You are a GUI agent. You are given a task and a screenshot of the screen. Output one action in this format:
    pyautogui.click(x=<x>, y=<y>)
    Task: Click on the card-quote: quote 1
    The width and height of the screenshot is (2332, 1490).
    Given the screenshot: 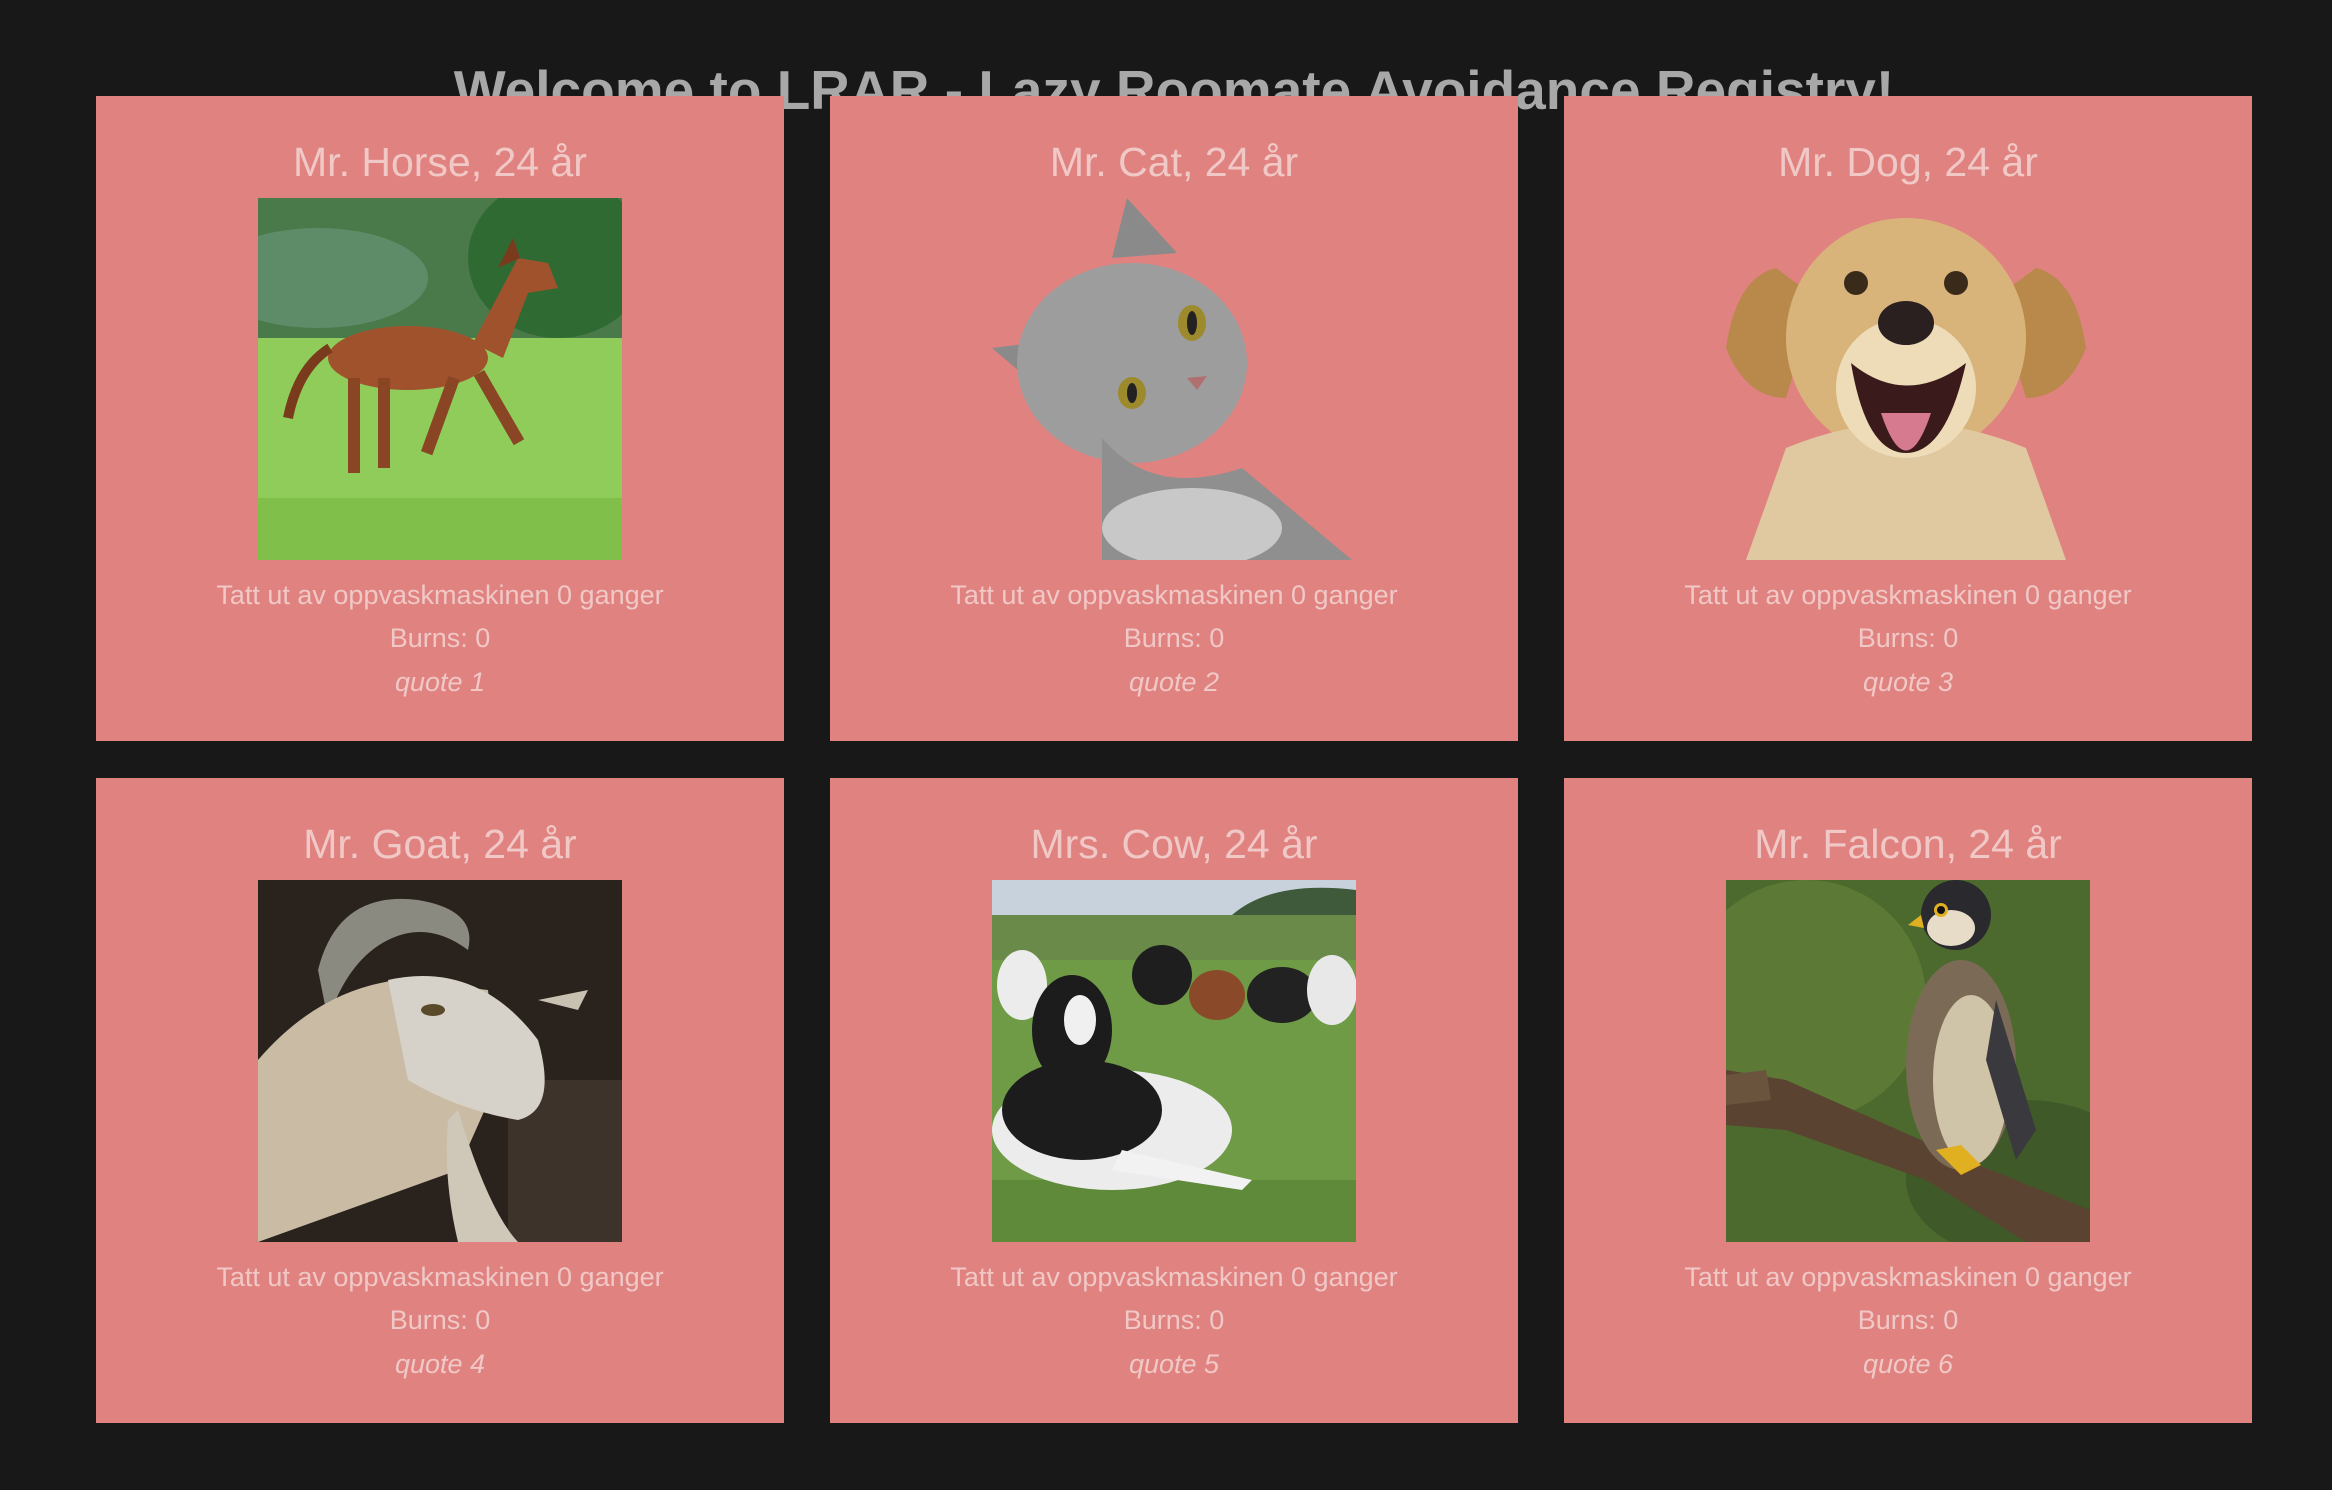 What is the action you would take?
    pyautogui.click(x=440, y=682)
    